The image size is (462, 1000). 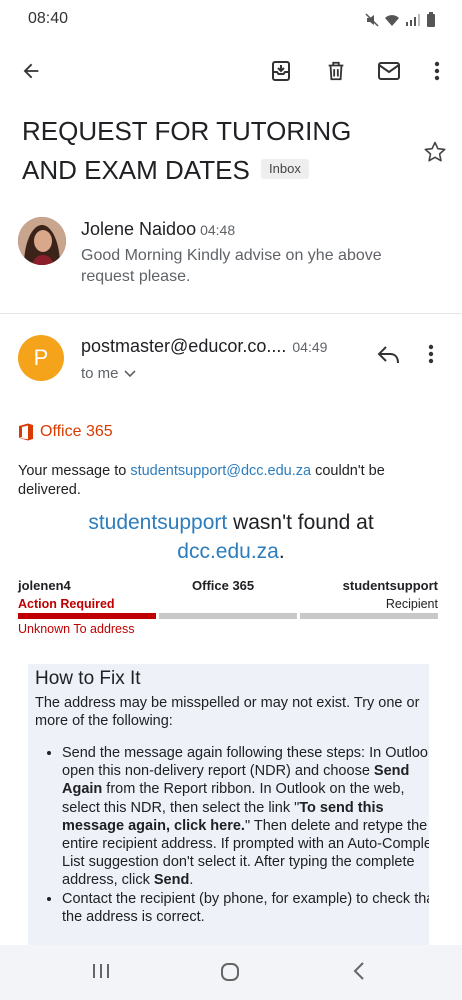 What do you see at coordinates (76, 431) in the screenshot?
I see `brand-name: Office 365` at bounding box center [76, 431].